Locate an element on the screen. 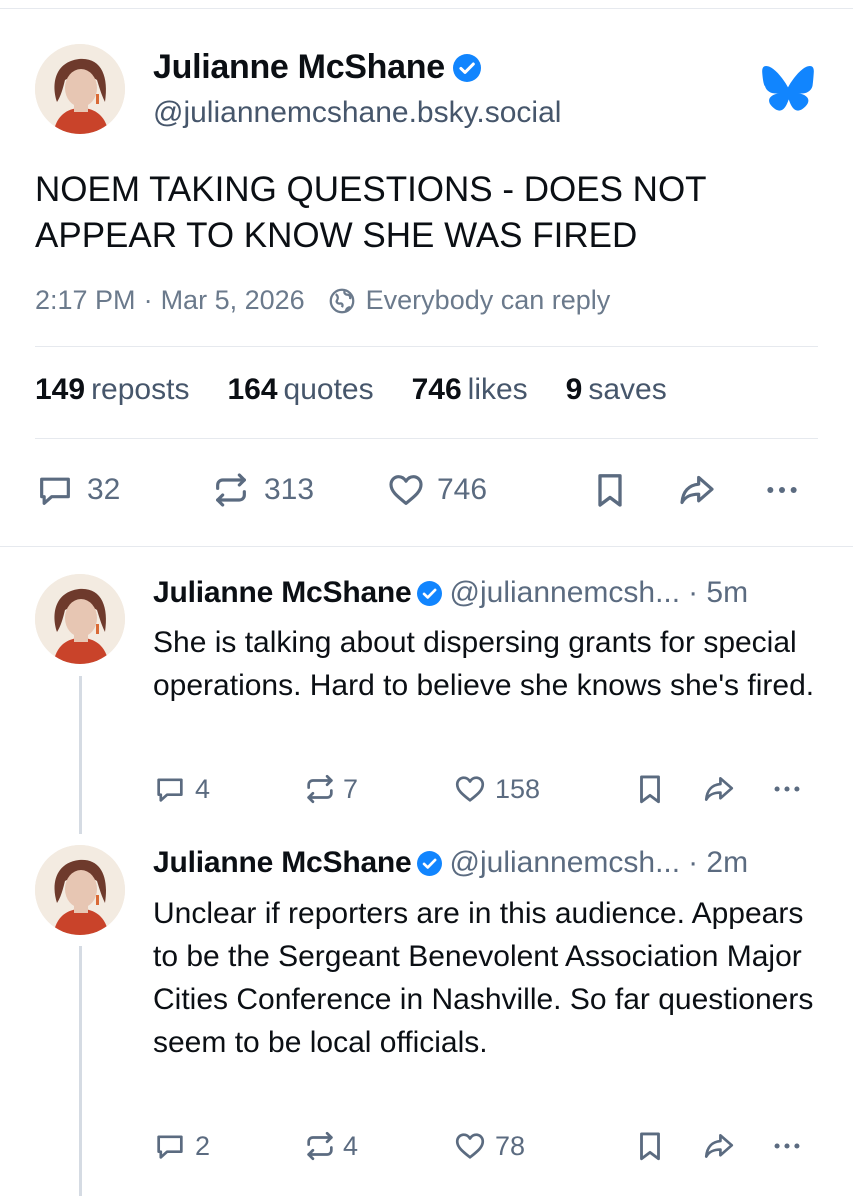 This screenshot has width=853, height=1200. reply-count: 4 is located at coordinates (203, 788).